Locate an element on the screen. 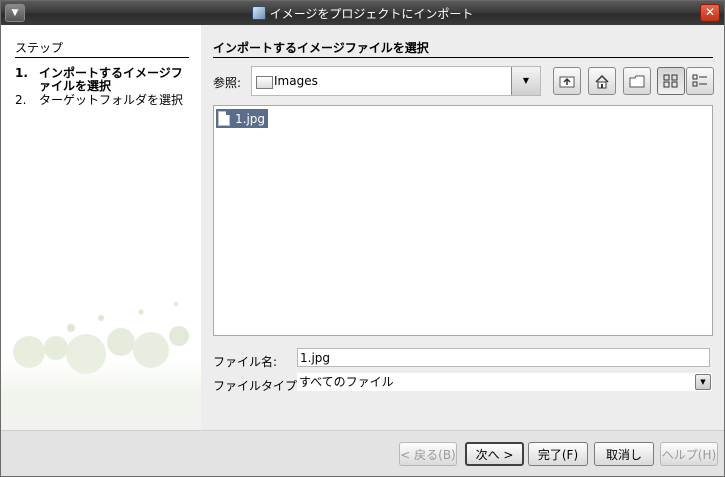 The height and width of the screenshot is (477, 725). project-cube-icon is located at coordinates (258, 13).